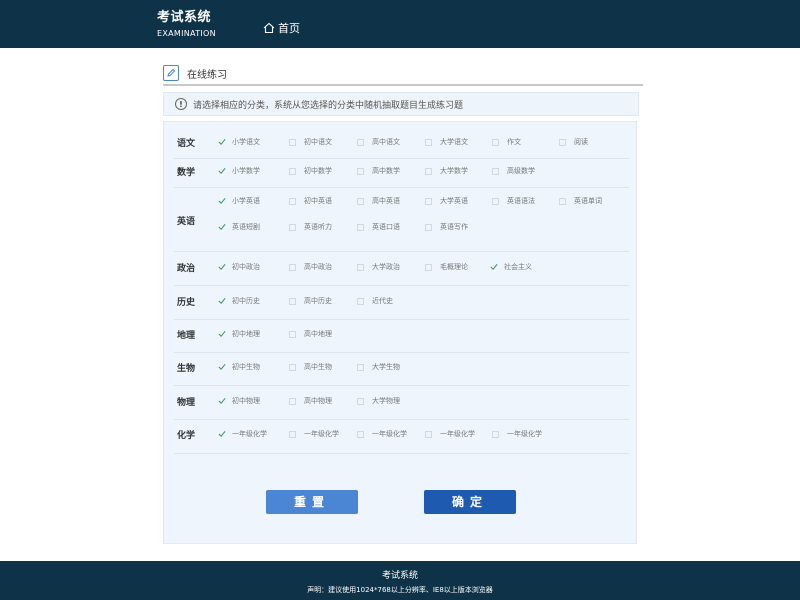 The height and width of the screenshot is (600, 800). Describe the element at coordinates (445, 227) in the screenshot. I see `category-checkbox: 英语写作` at that location.